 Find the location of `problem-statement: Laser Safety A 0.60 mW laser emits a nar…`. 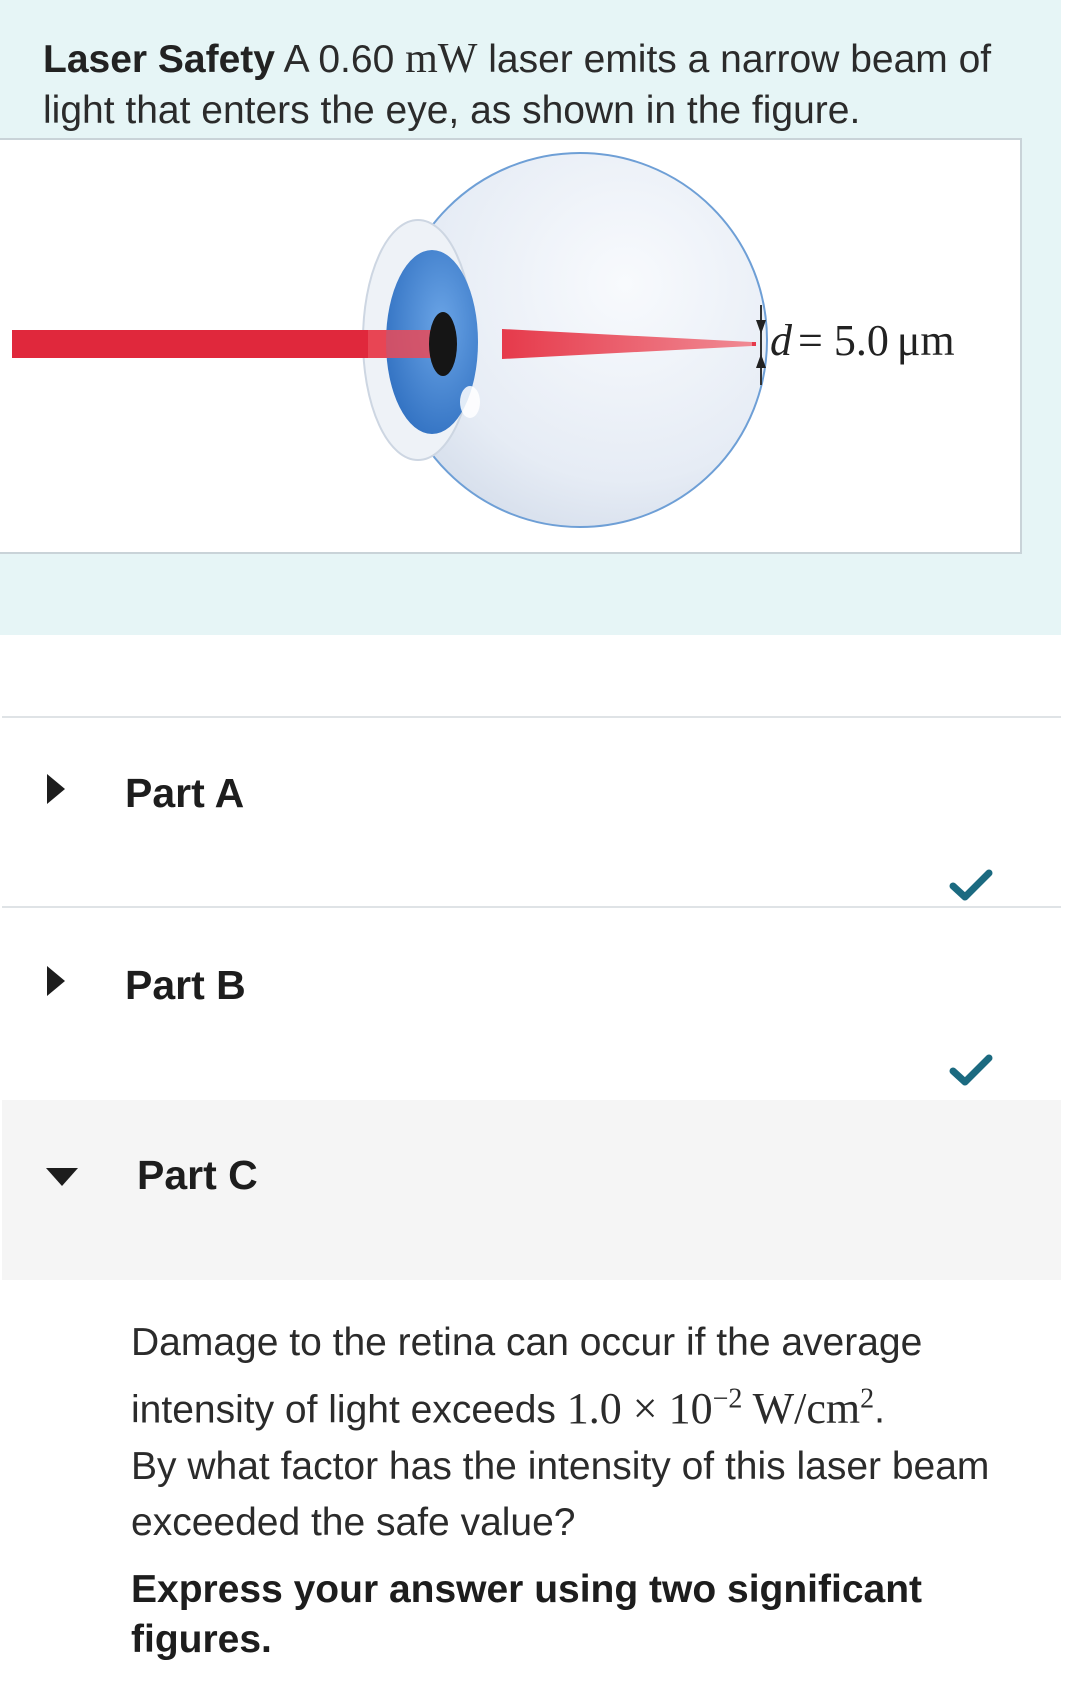

problem-statement: Laser Safety A 0.60 mW laser emits a nar… is located at coordinates (543, 85).